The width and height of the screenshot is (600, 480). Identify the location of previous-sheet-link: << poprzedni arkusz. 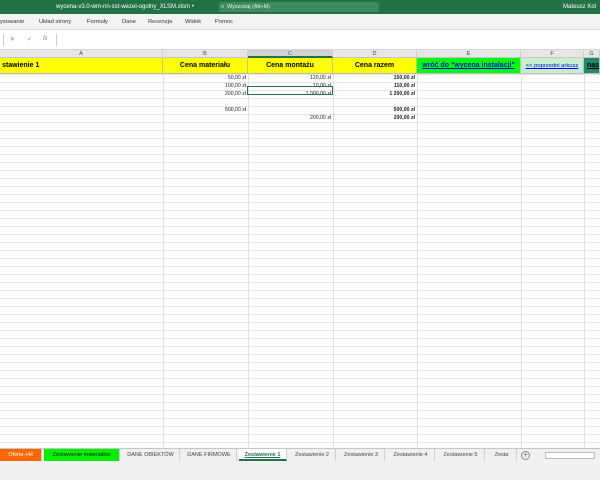
(552, 66).